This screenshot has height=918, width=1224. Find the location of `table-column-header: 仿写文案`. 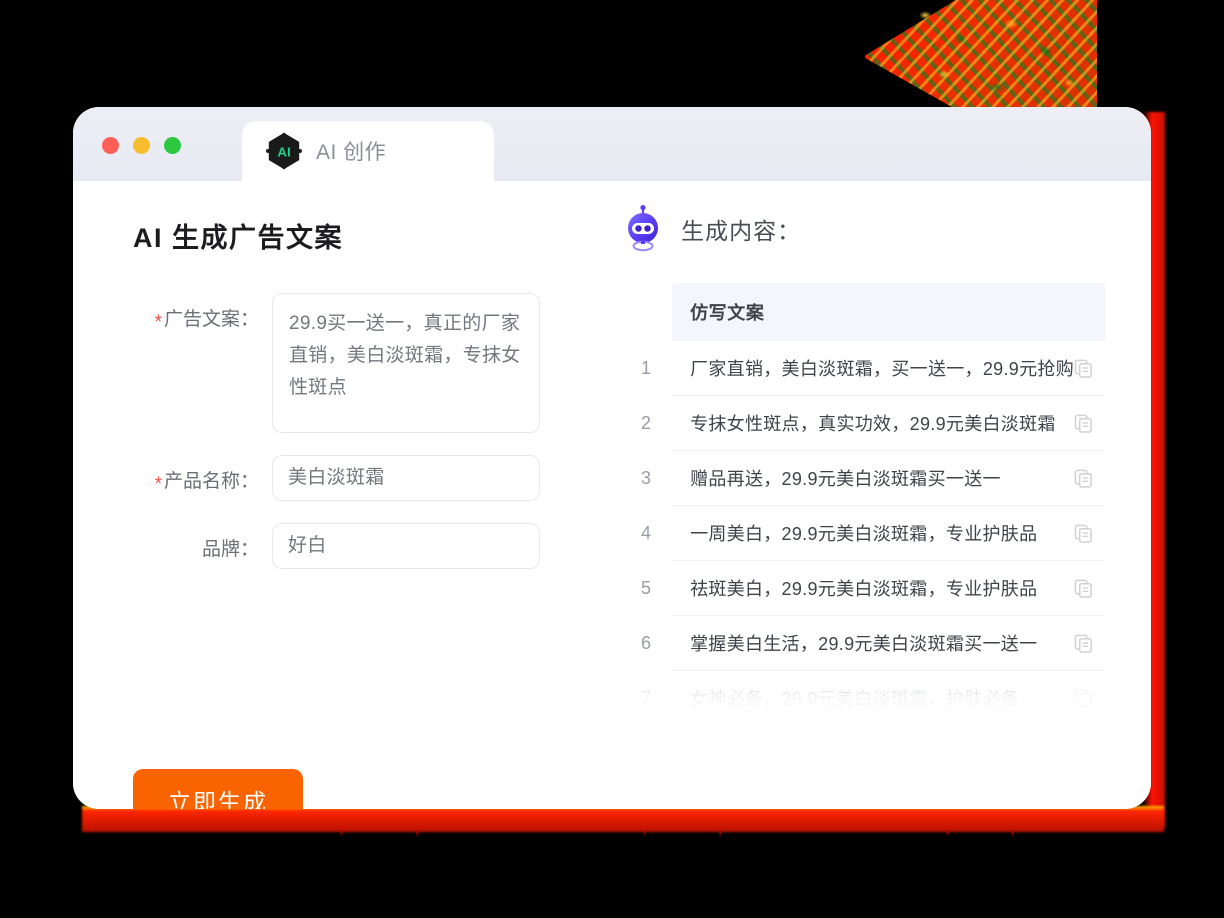

table-column-header: 仿写文案 is located at coordinates (888, 312).